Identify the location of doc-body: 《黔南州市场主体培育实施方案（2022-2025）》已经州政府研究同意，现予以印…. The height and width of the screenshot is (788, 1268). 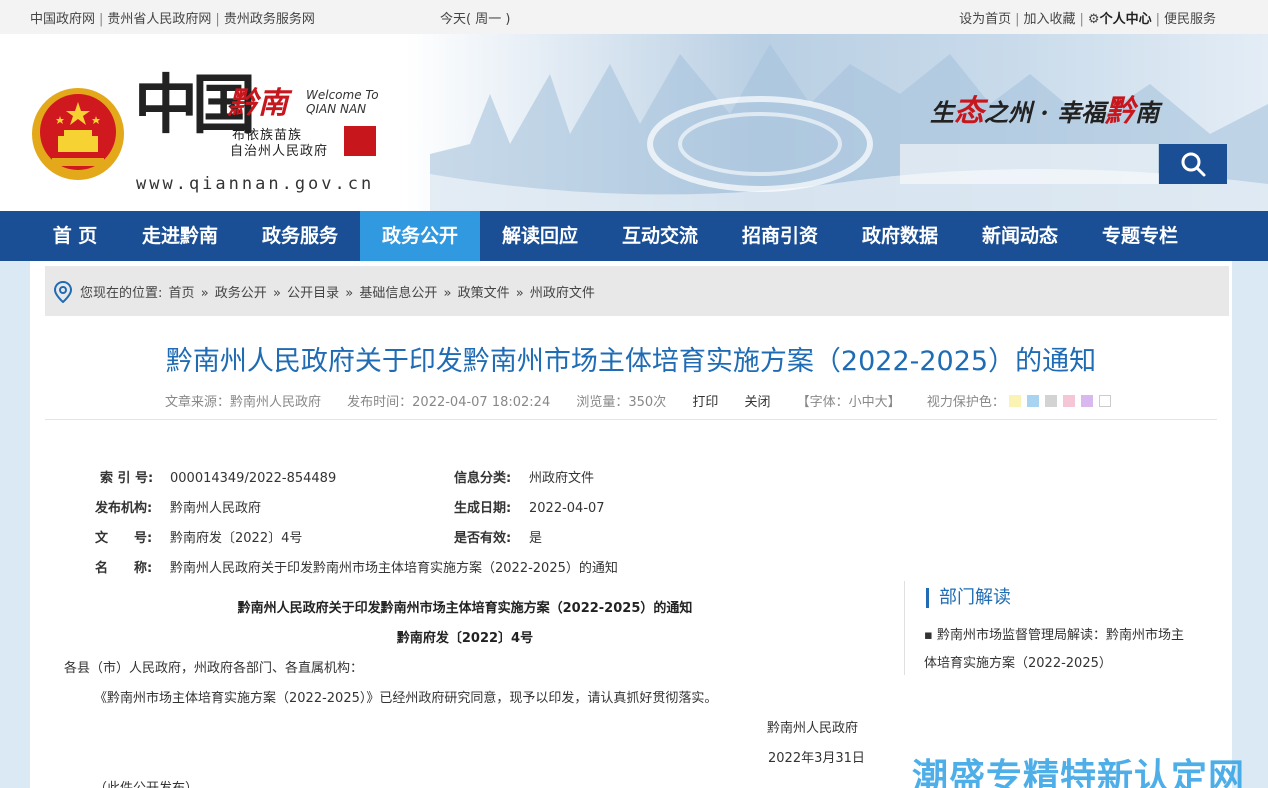
(406, 698).